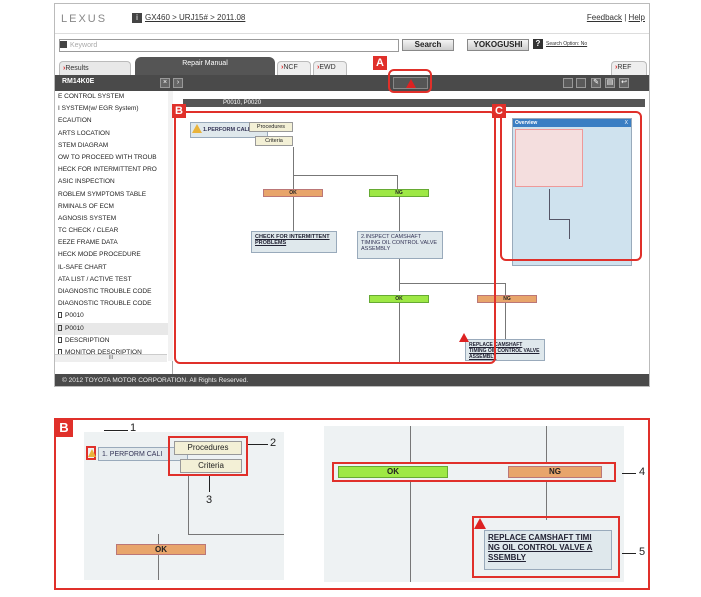 The image size is (701, 597). I want to click on sidebar-item-label: TC CHECK / CLEAR, so click(88, 231).